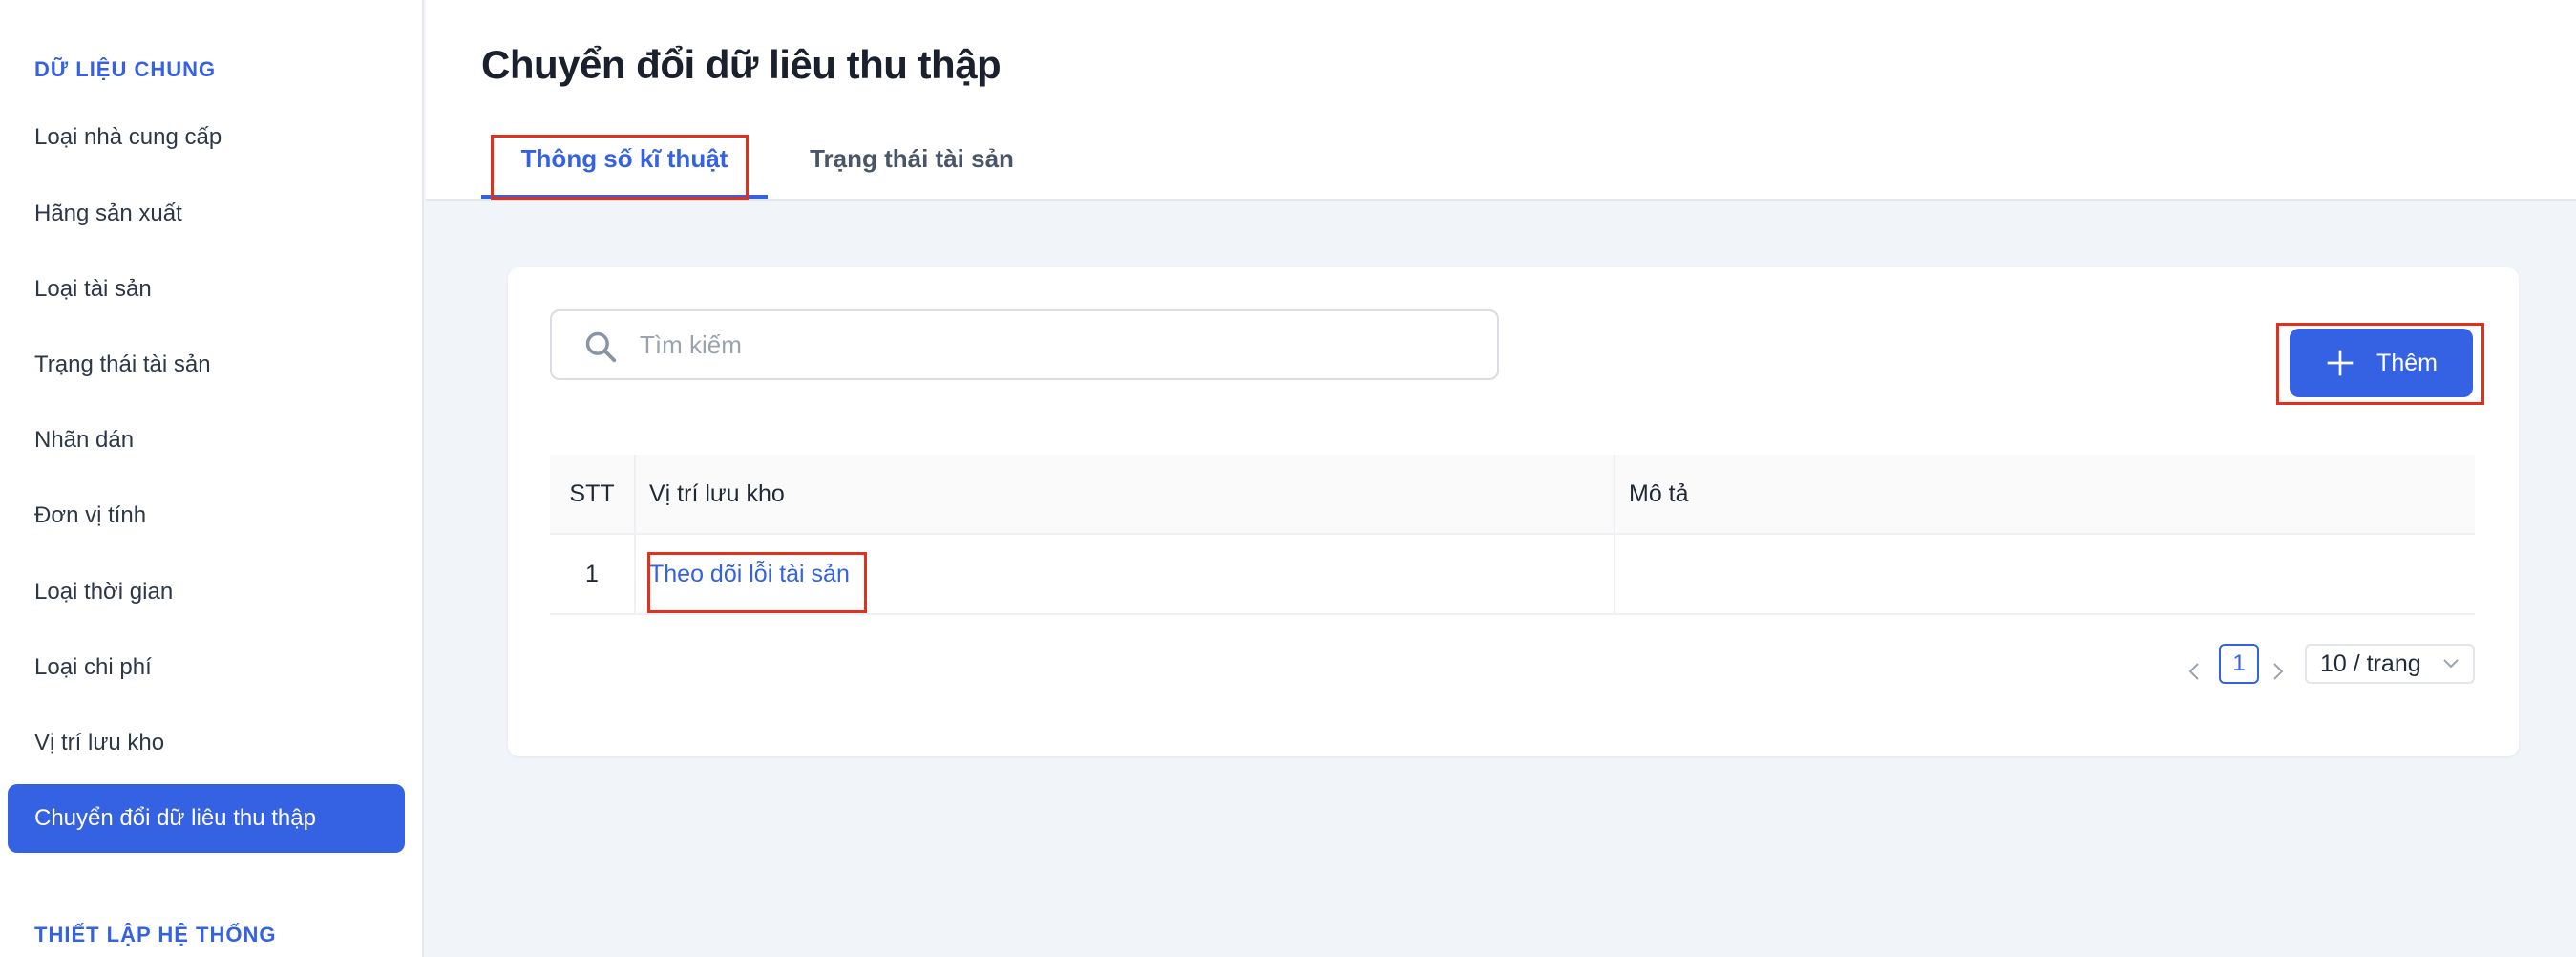 Image resolution: width=2576 pixels, height=957 pixels. What do you see at coordinates (104, 592) in the screenshot?
I see `sidebar-item-label: Loại thời gian` at bounding box center [104, 592].